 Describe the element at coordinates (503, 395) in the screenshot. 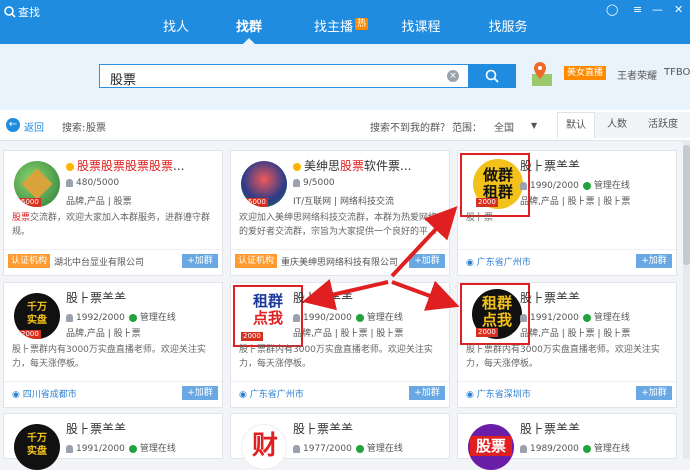

I see `location-text: 广东省深圳市` at that location.